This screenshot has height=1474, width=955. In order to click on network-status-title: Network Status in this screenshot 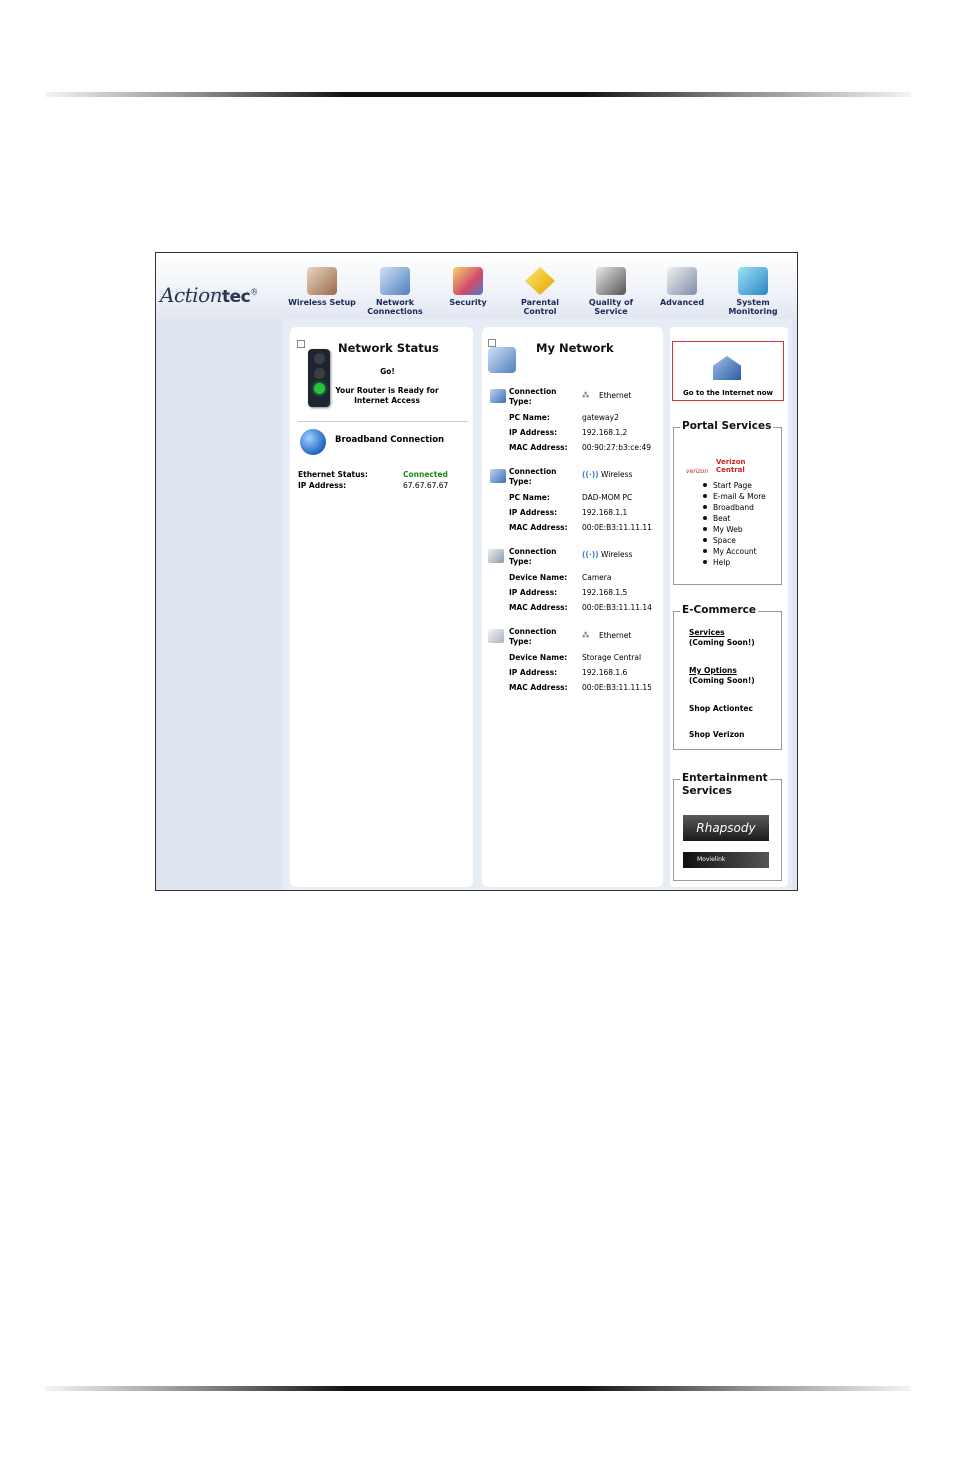, I will do `click(388, 348)`.